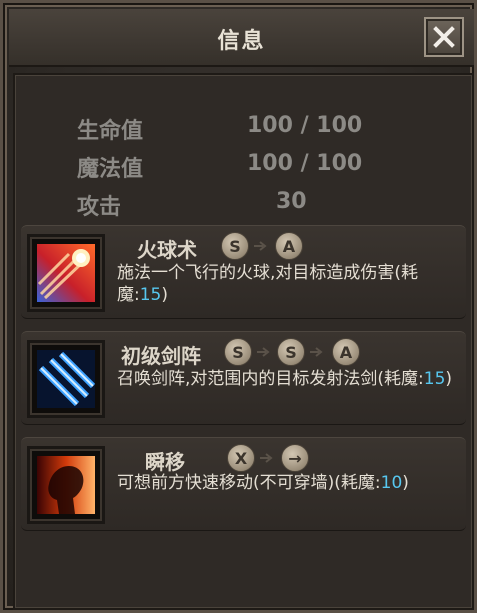 The image size is (477, 613). I want to click on skill-name: 初级剑阵, so click(161, 356).